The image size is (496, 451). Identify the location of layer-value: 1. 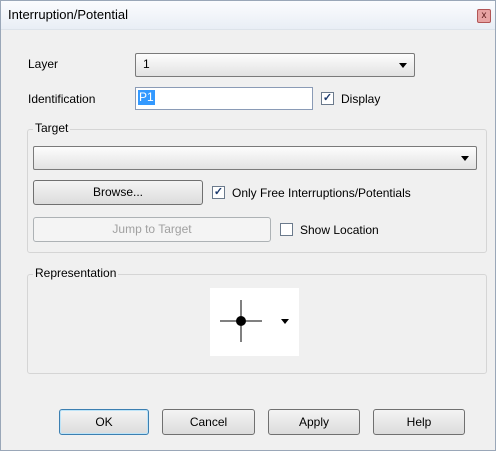
(146, 64).